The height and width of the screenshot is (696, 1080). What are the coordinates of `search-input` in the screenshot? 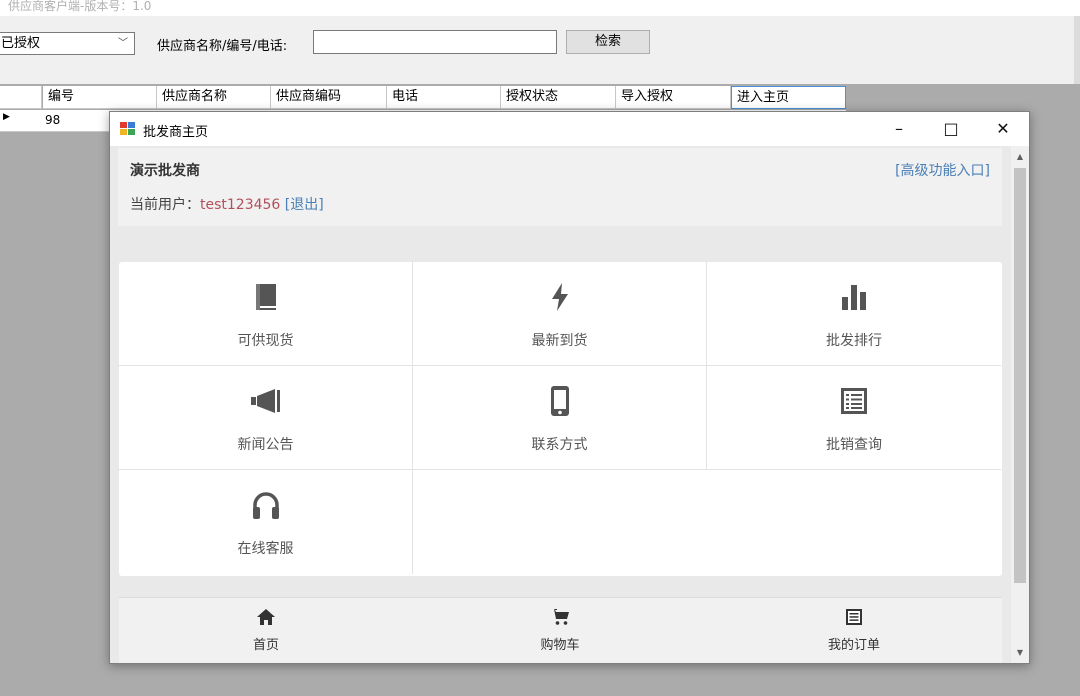 It's located at (435, 42).